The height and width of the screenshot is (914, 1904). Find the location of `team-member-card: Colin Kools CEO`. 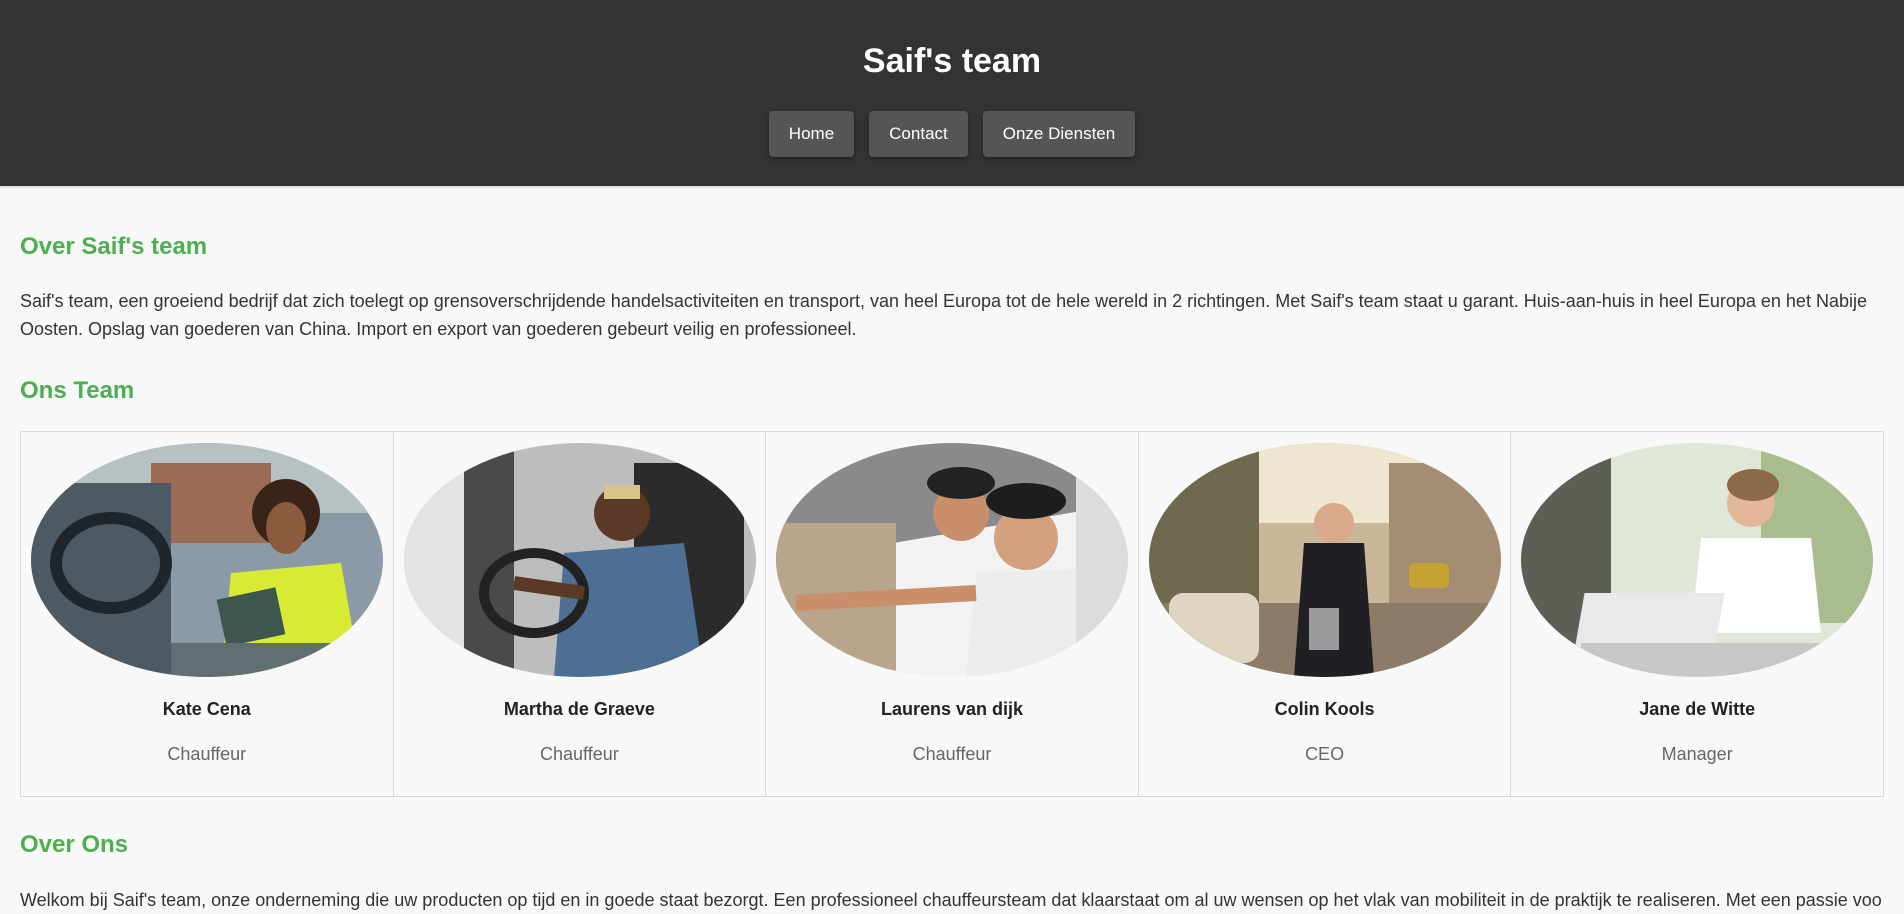

team-member-card: Colin Kools CEO is located at coordinates (1325, 614).